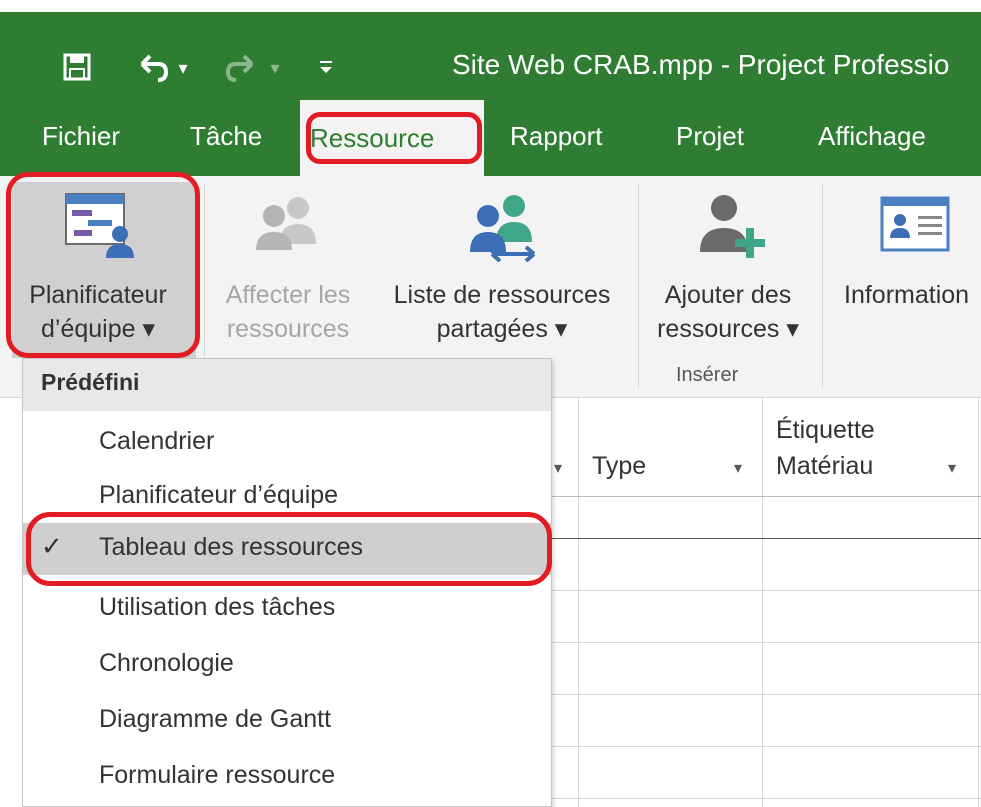 Image resolution: width=981 pixels, height=807 pixels. I want to click on title-bar-top-strip, so click(490, 6).